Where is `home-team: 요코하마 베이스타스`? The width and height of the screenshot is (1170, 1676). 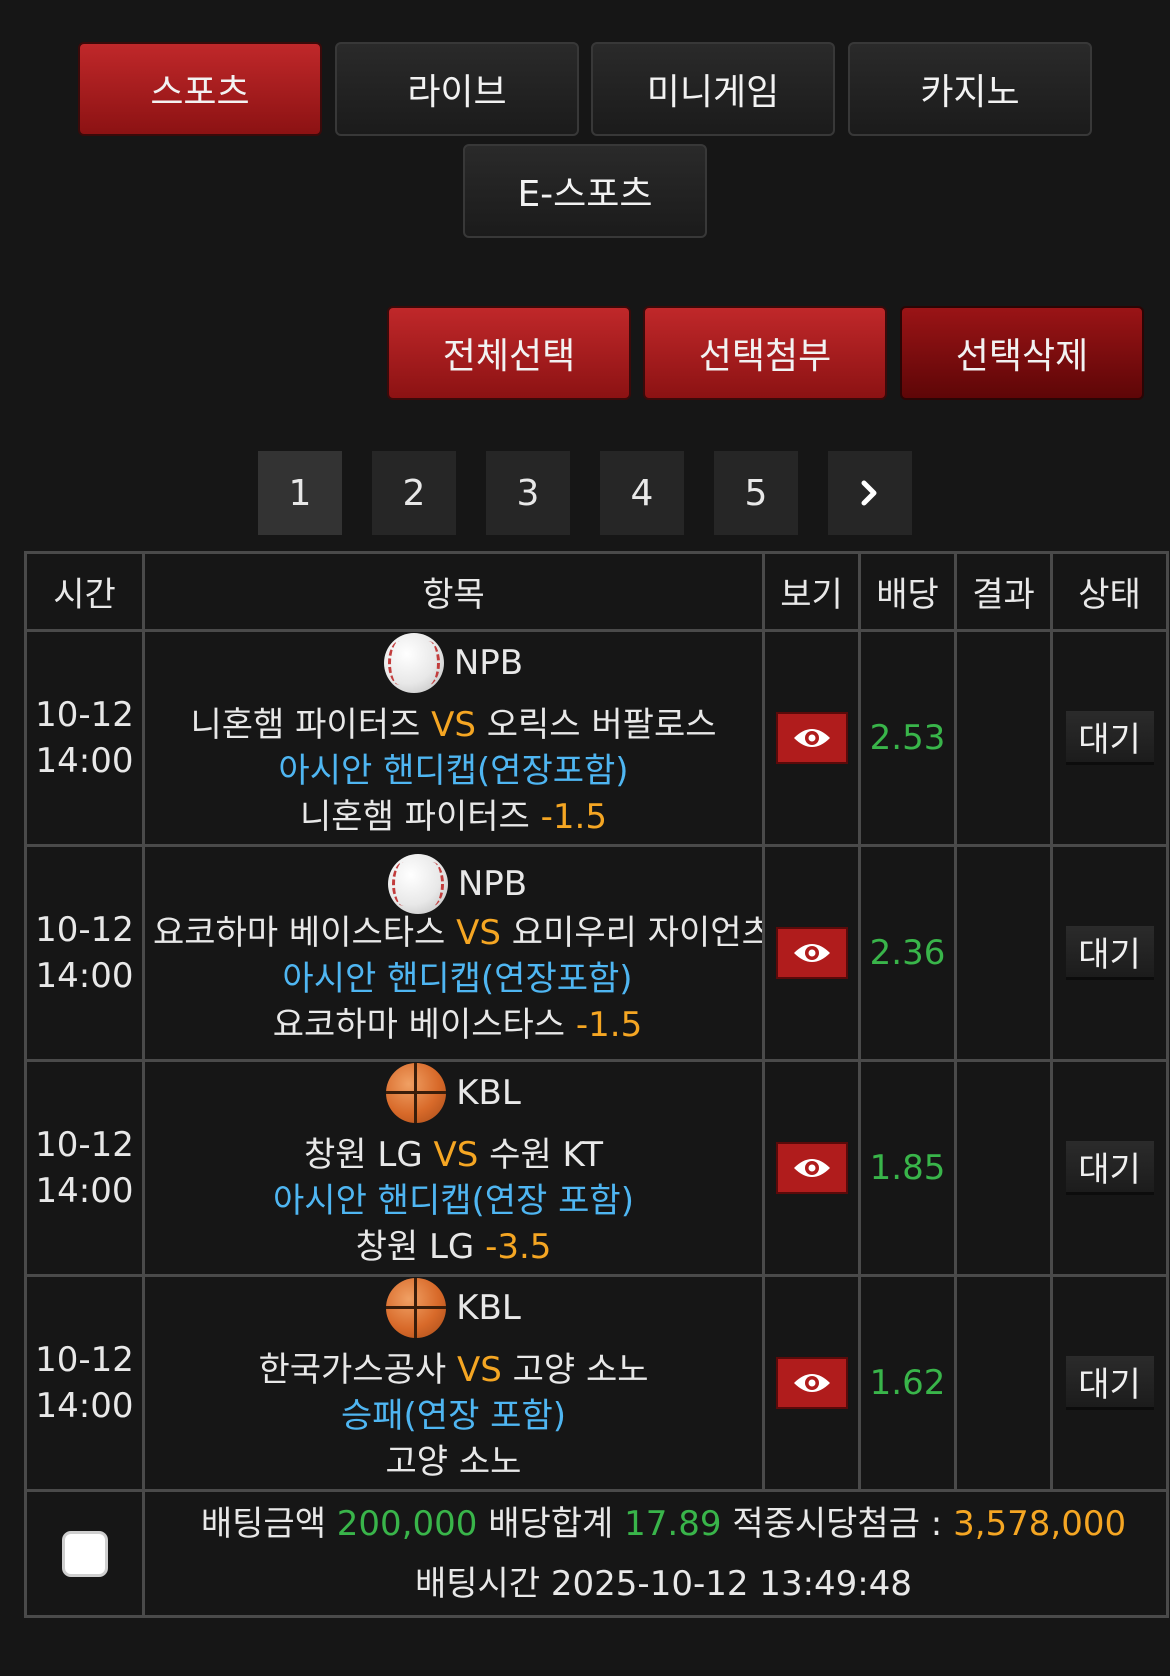 home-team: 요코하마 베이스타스 is located at coordinates (299, 933).